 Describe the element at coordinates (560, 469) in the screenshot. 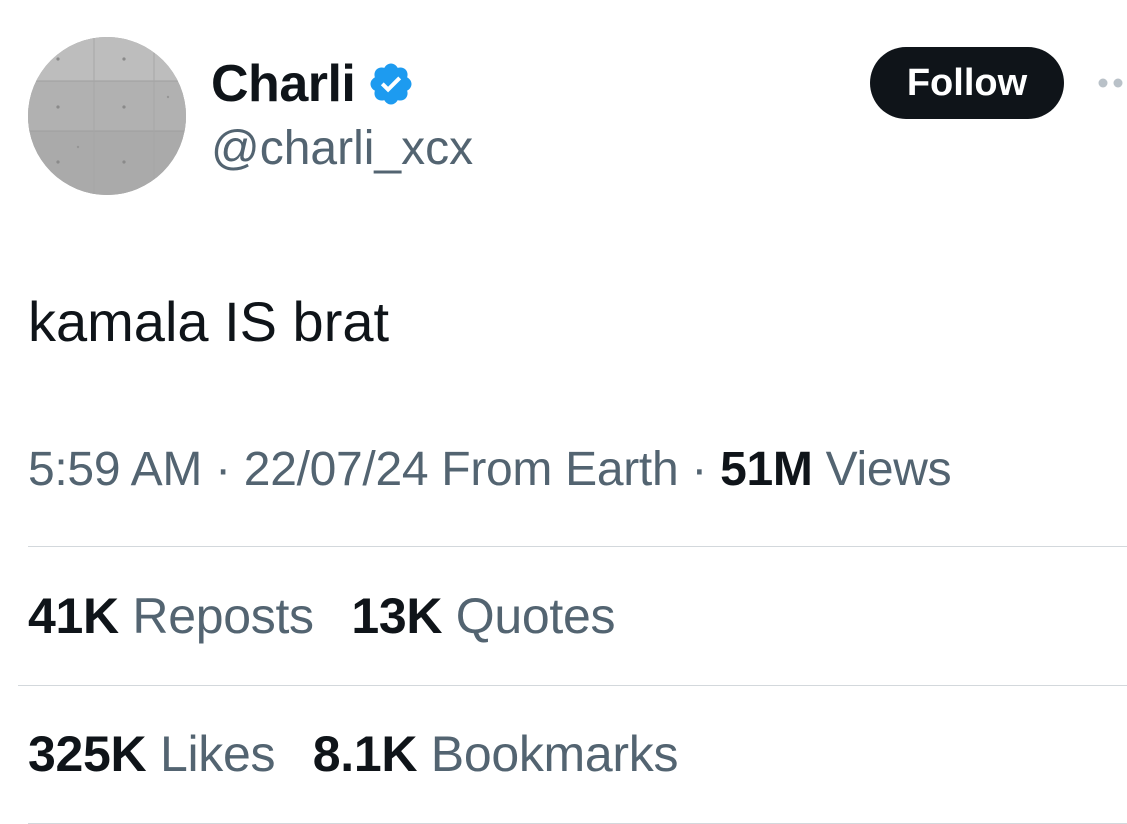

I see `tweet-source: From Earth` at that location.